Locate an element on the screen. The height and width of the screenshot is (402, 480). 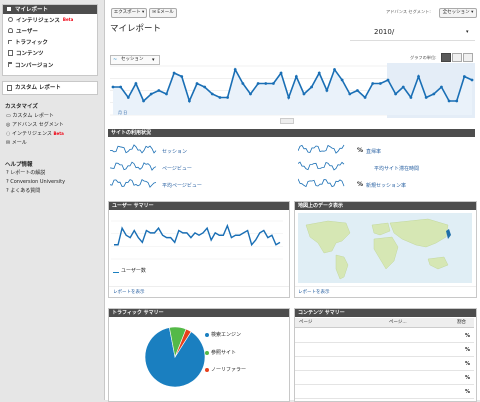
help-item-label: レポートの解説 is located at coordinates (28, 173).